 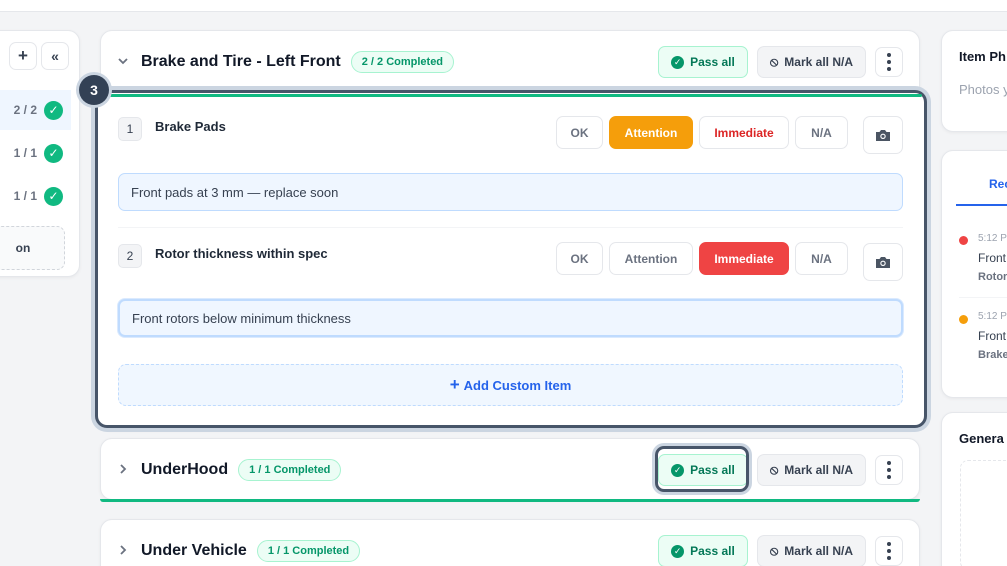 I want to click on add-custom-item-label: Add Custom Item, so click(x=517, y=385).